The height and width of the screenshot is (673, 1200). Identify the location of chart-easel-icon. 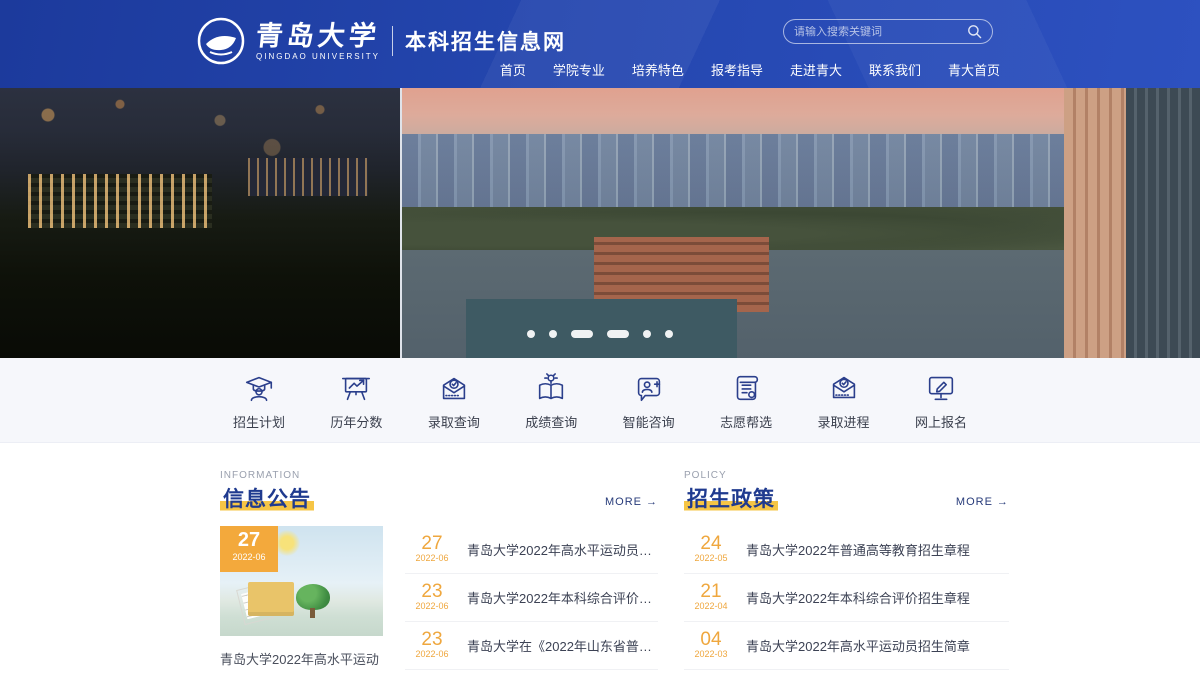
(356, 389).